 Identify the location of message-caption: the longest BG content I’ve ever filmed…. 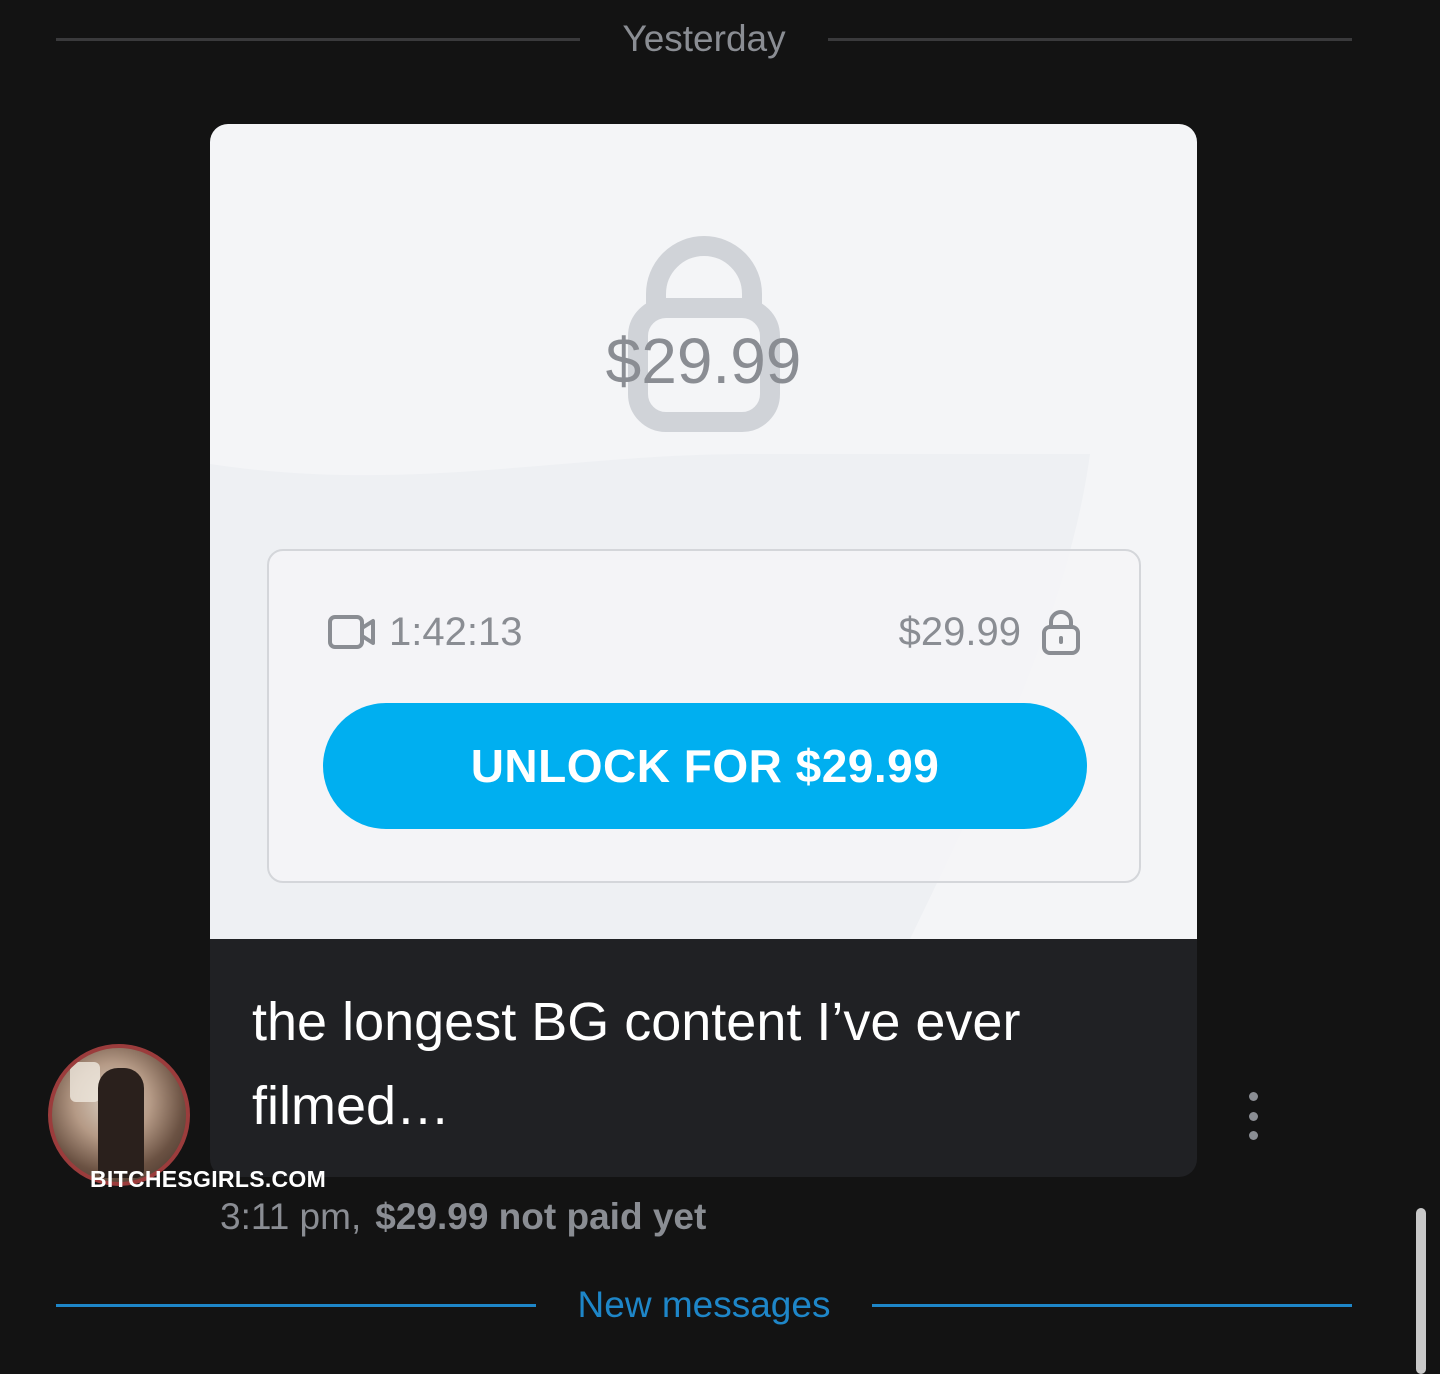
(636, 1064).